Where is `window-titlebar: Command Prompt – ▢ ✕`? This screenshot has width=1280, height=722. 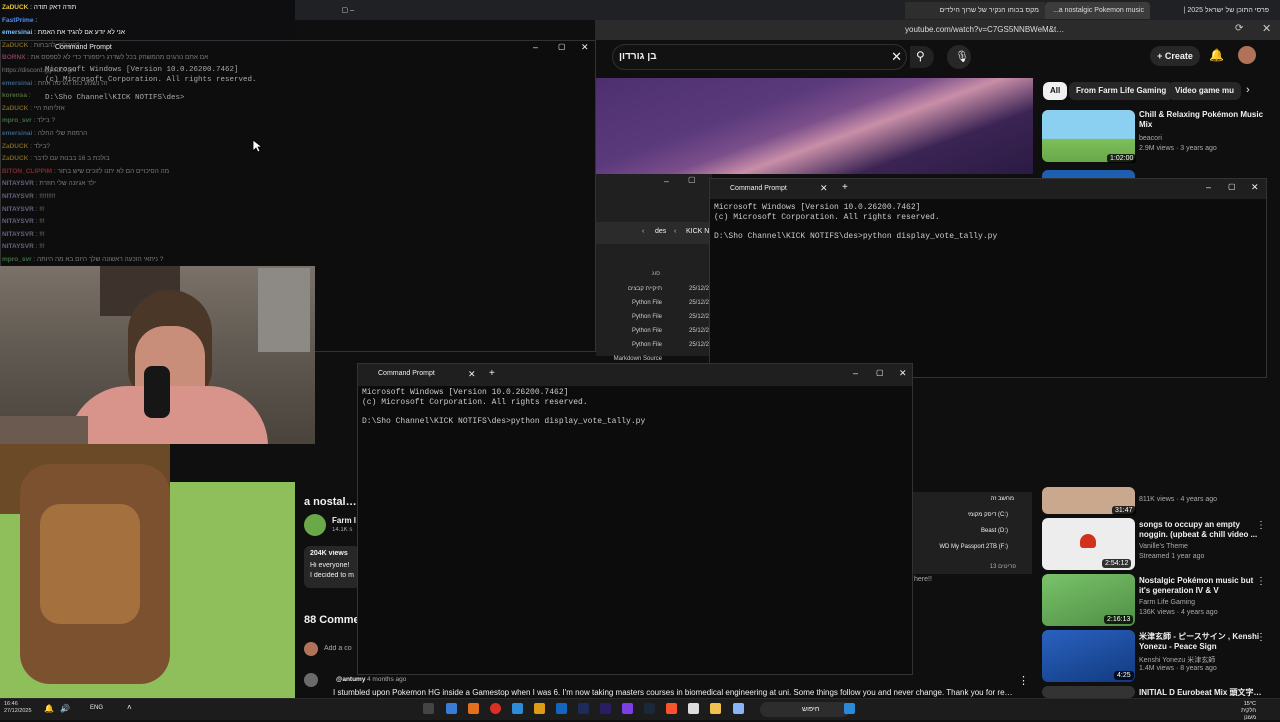 window-titlebar: Command Prompt – ▢ ✕ is located at coordinates (298, 49).